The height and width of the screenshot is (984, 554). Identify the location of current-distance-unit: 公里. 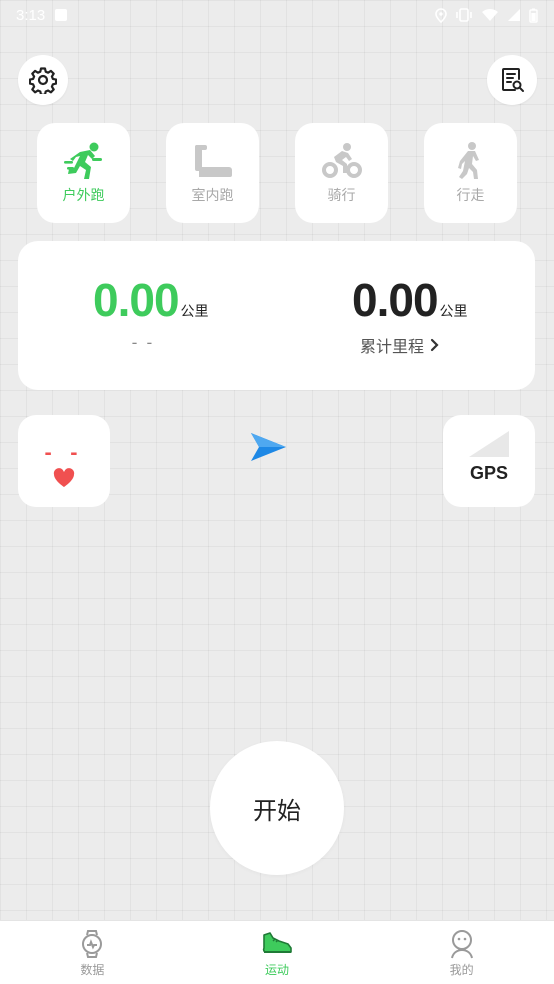
(194, 312).